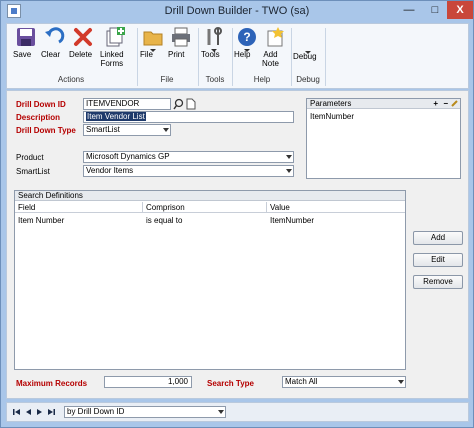  What do you see at coordinates (435, 10) in the screenshot?
I see `maximize-button: □` at bounding box center [435, 10].